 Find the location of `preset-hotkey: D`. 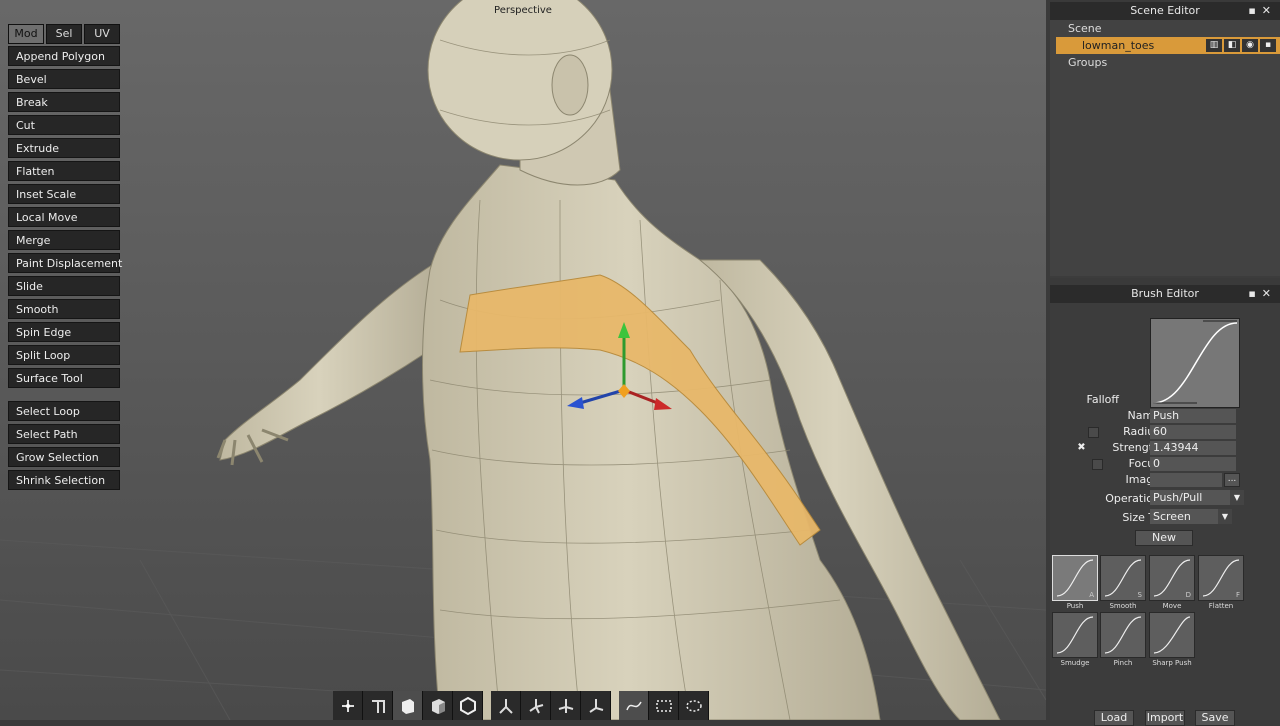

preset-hotkey: D is located at coordinates (1188, 595).